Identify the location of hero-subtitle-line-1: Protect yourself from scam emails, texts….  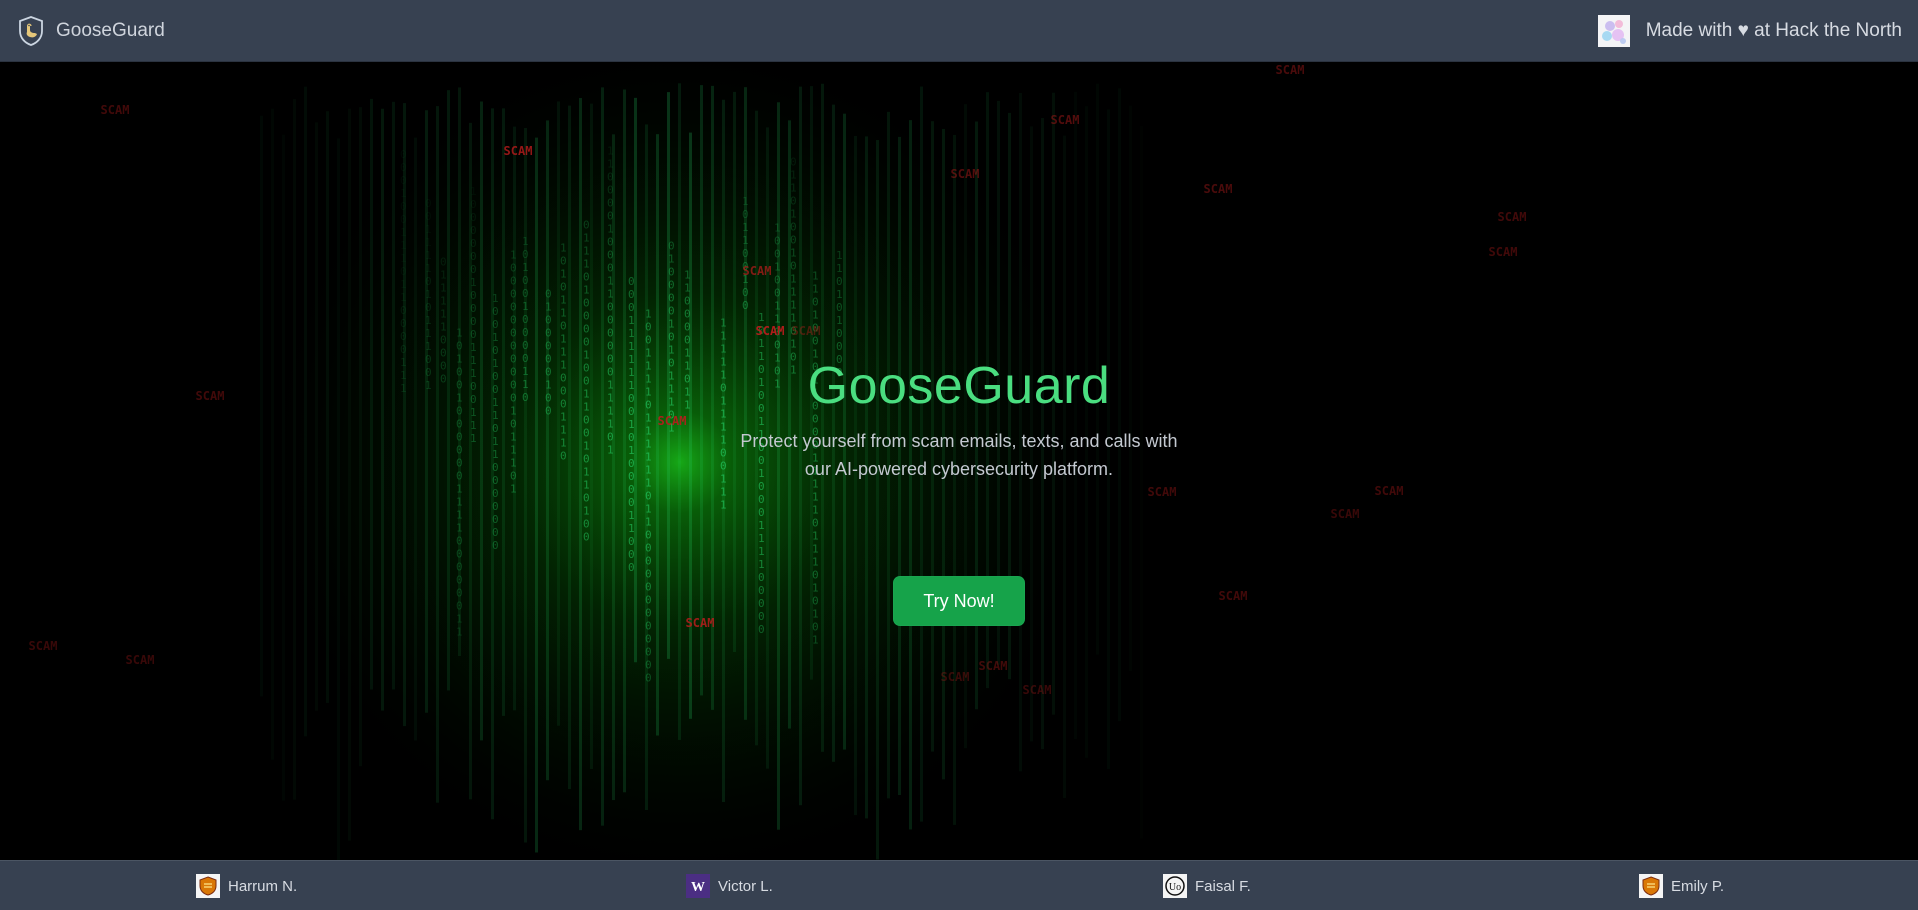
(959, 441).